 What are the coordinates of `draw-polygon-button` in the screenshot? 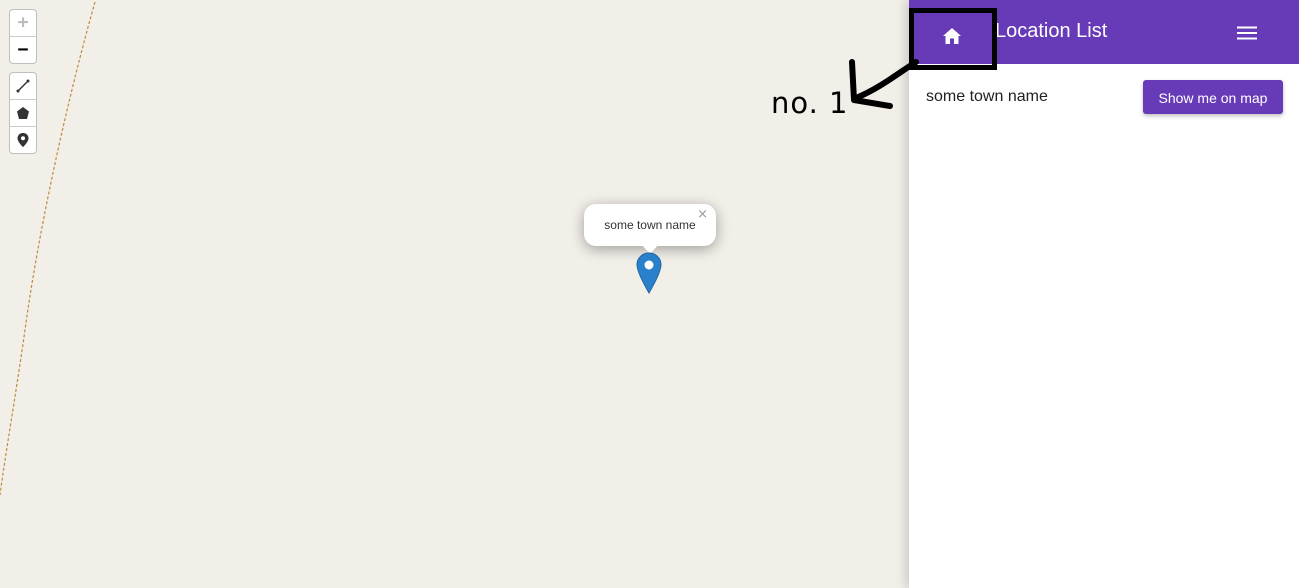 It's located at (23, 112).